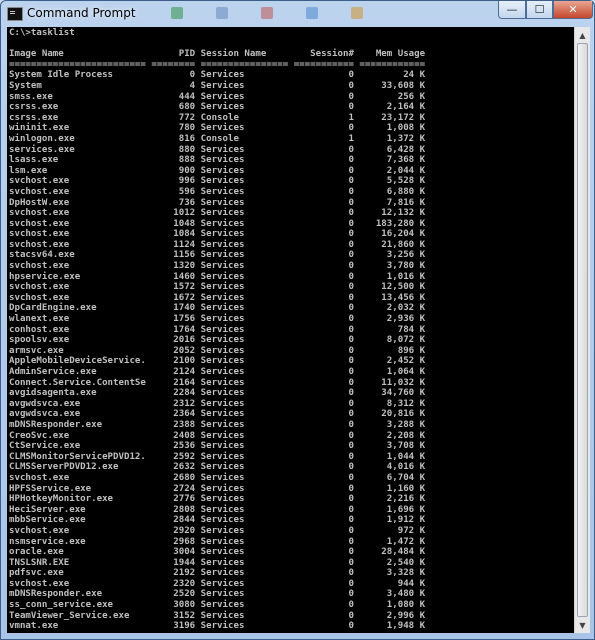  Describe the element at coordinates (15, 14) in the screenshot. I see `console-icon` at that location.